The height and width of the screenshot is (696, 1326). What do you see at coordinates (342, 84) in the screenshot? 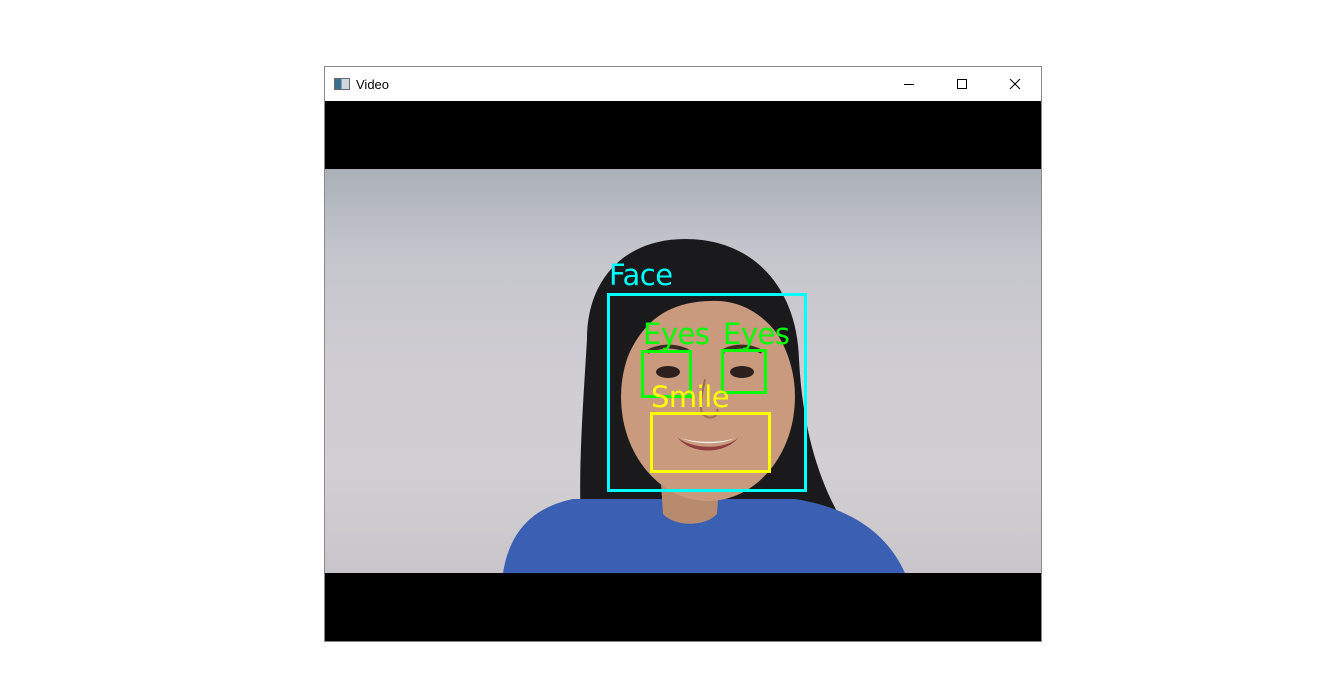
I see `app-window-icon` at bounding box center [342, 84].